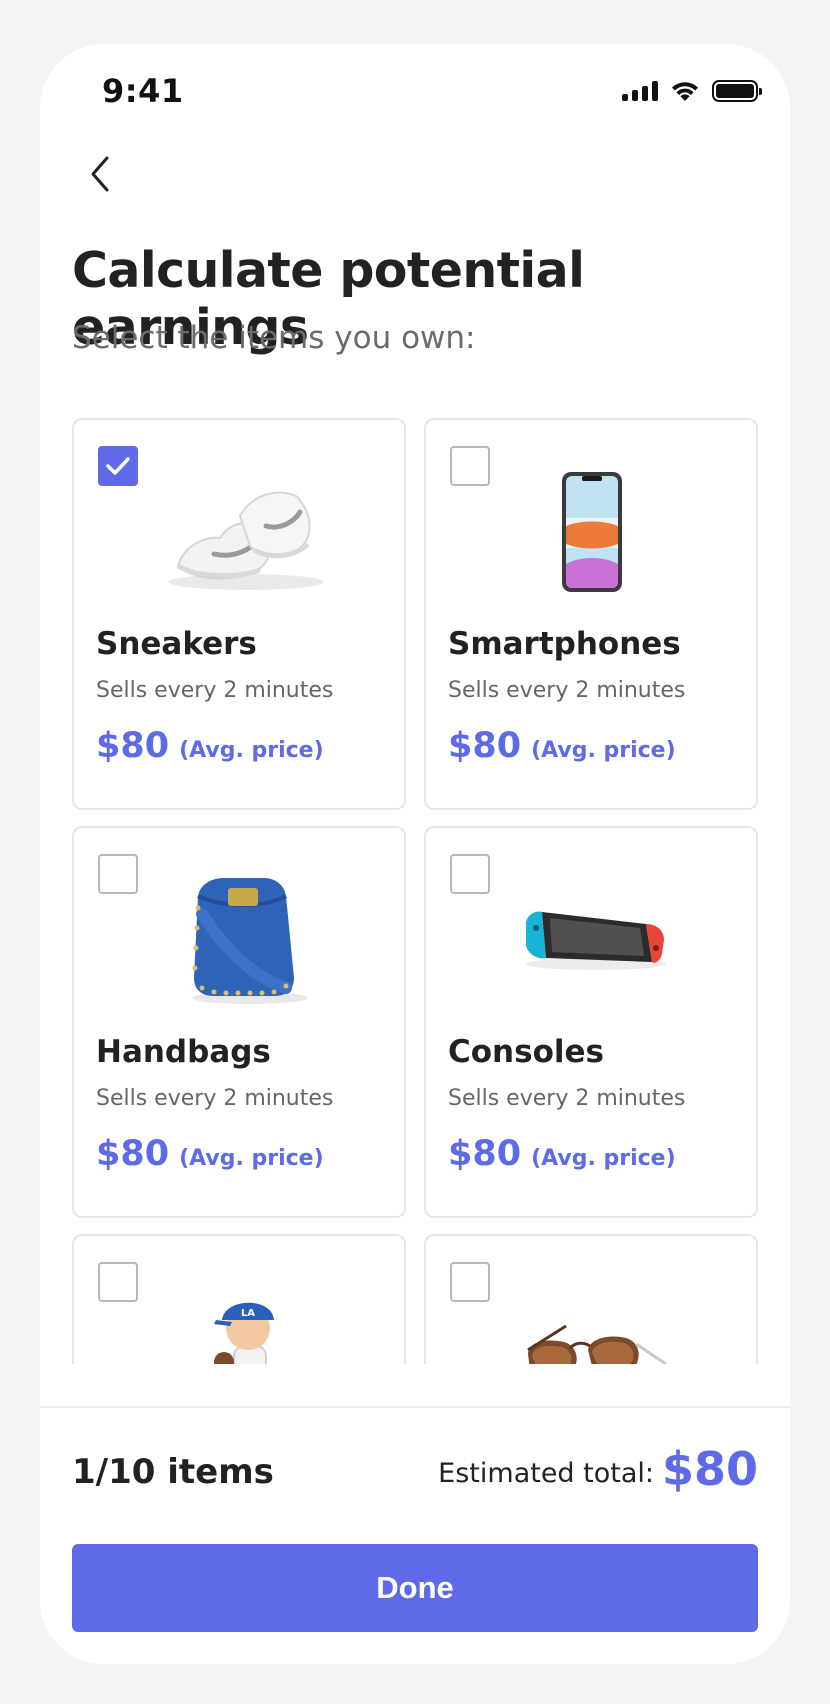  What do you see at coordinates (596, 940) in the screenshot?
I see `console-image` at bounding box center [596, 940].